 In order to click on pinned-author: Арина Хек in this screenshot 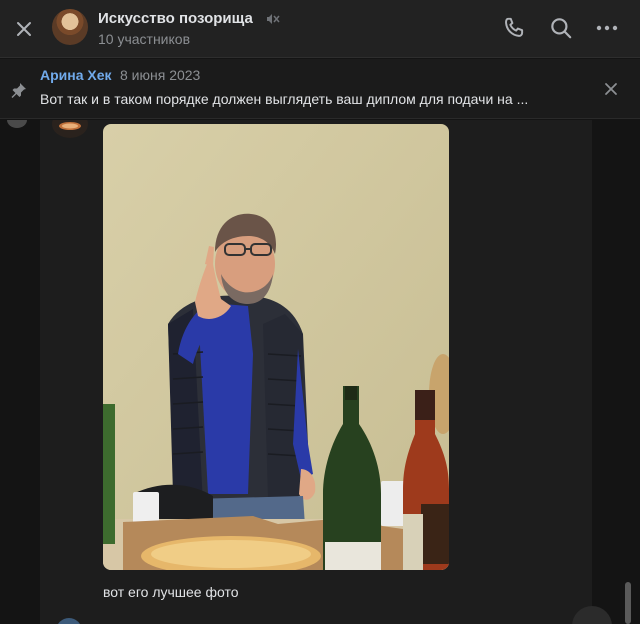, I will do `click(76, 75)`.